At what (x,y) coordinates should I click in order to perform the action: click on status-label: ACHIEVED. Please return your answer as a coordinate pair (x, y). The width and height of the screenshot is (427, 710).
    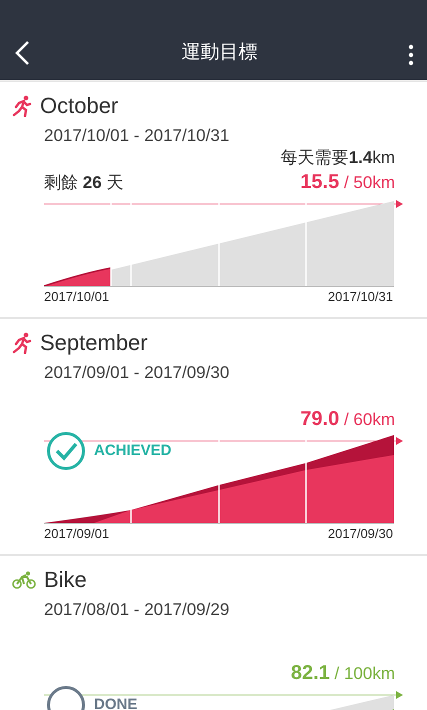
    Looking at the image, I should click on (133, 450).